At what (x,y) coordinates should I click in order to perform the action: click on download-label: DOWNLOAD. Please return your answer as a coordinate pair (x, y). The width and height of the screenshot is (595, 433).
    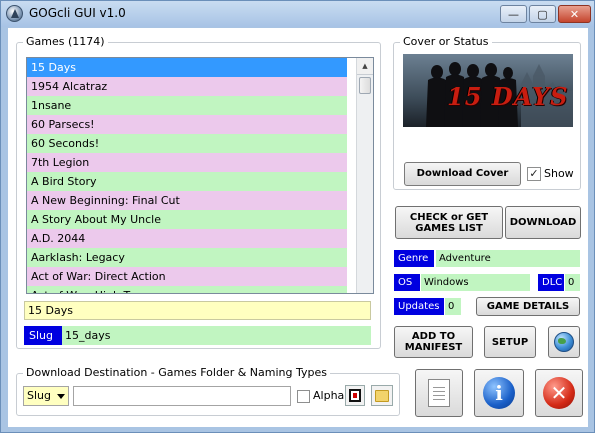
    Looking at the image, I should click on (543, 222).